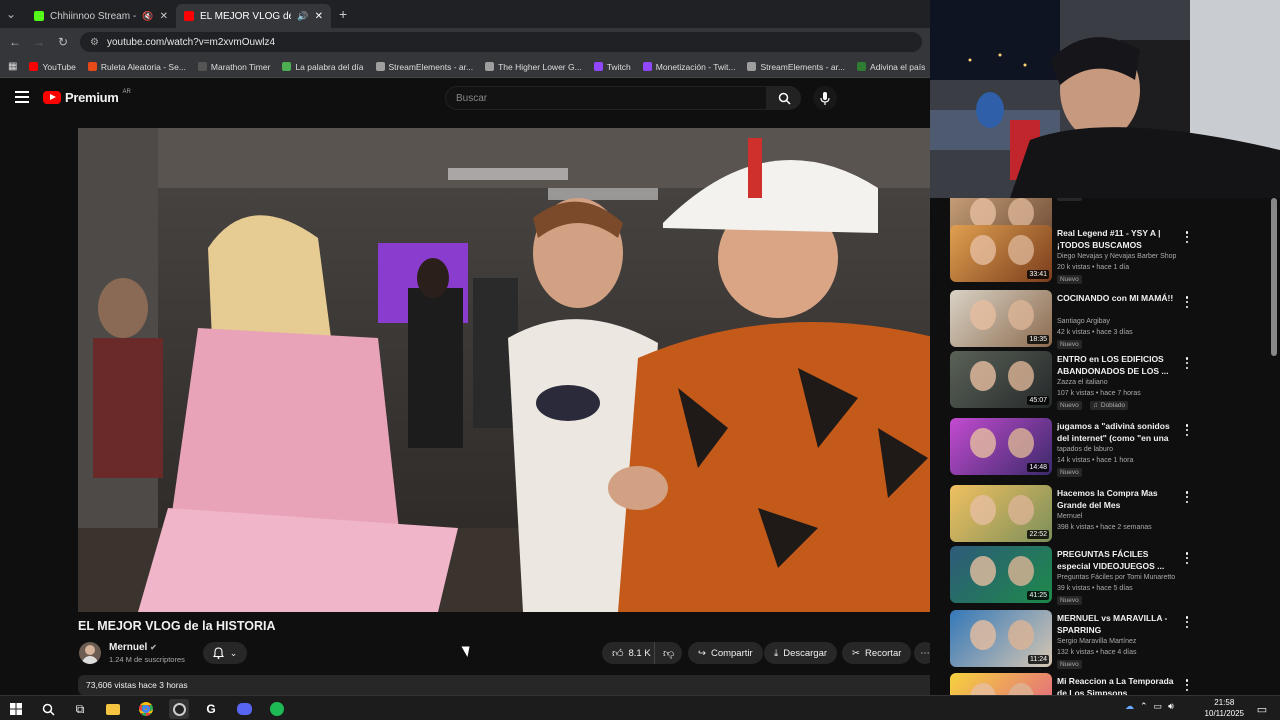 Image resolution: width=1280 pixels, height=720 pixels. Describe the element at coordinates (1129, 706) in the screenshot. I see `cloud-icon: ☁` at that location.